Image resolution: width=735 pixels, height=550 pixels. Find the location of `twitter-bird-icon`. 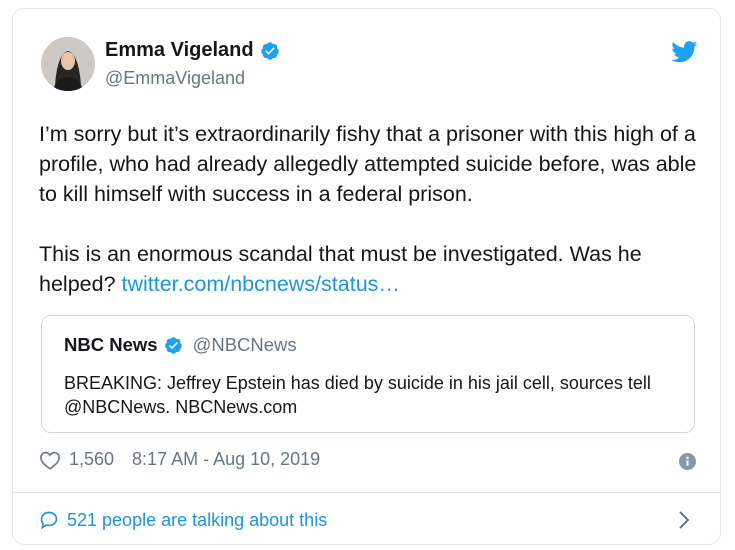

twitter-bird-icon is located at coordinates (684, 52).